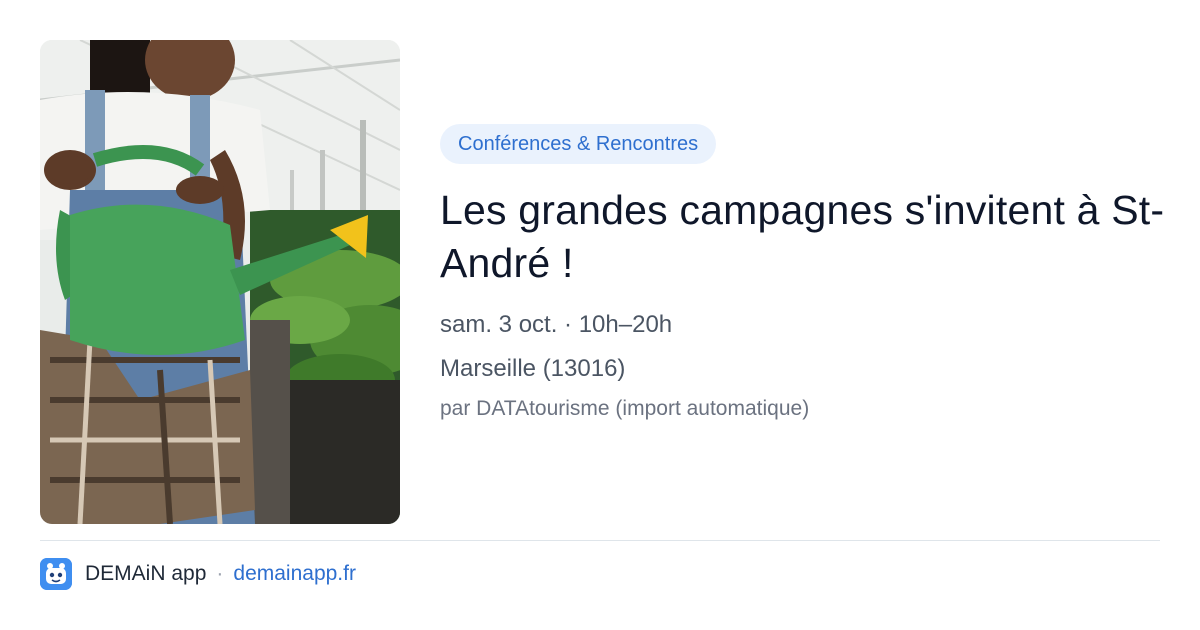 The width and height of the screenshot is (1200, 630). Describe the element at coordinates (578, 144) in the screenshot. I see `category-badge: Conférences & Rencontres` at that location.